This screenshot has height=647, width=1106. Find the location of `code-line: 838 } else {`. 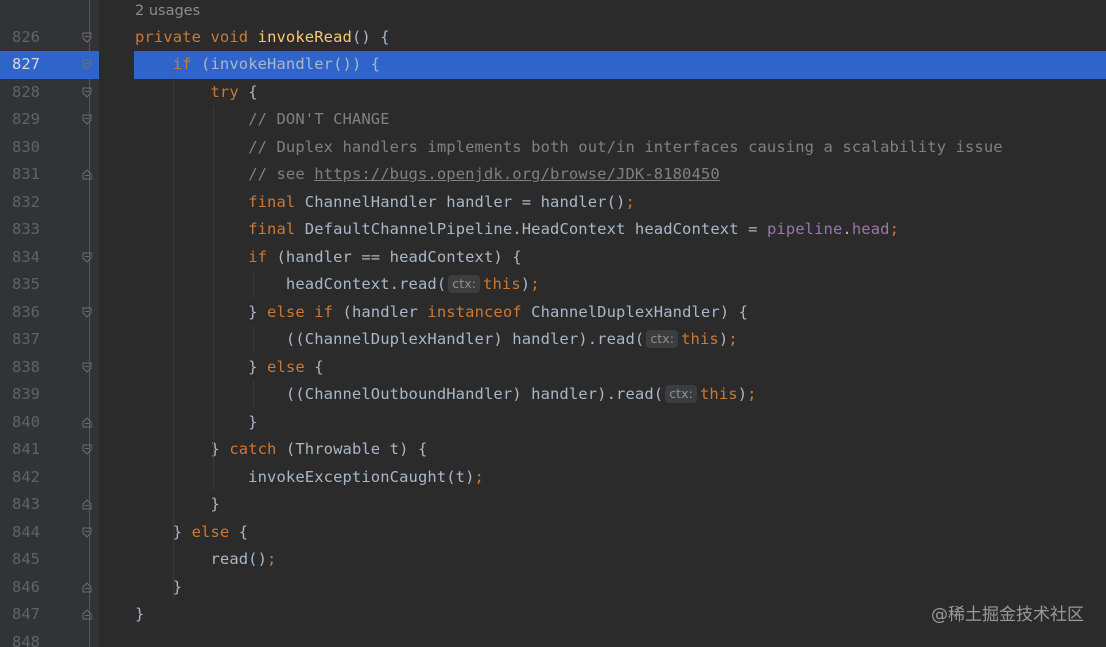

code-line: 838 } else { is located at coordinates (553, 368).